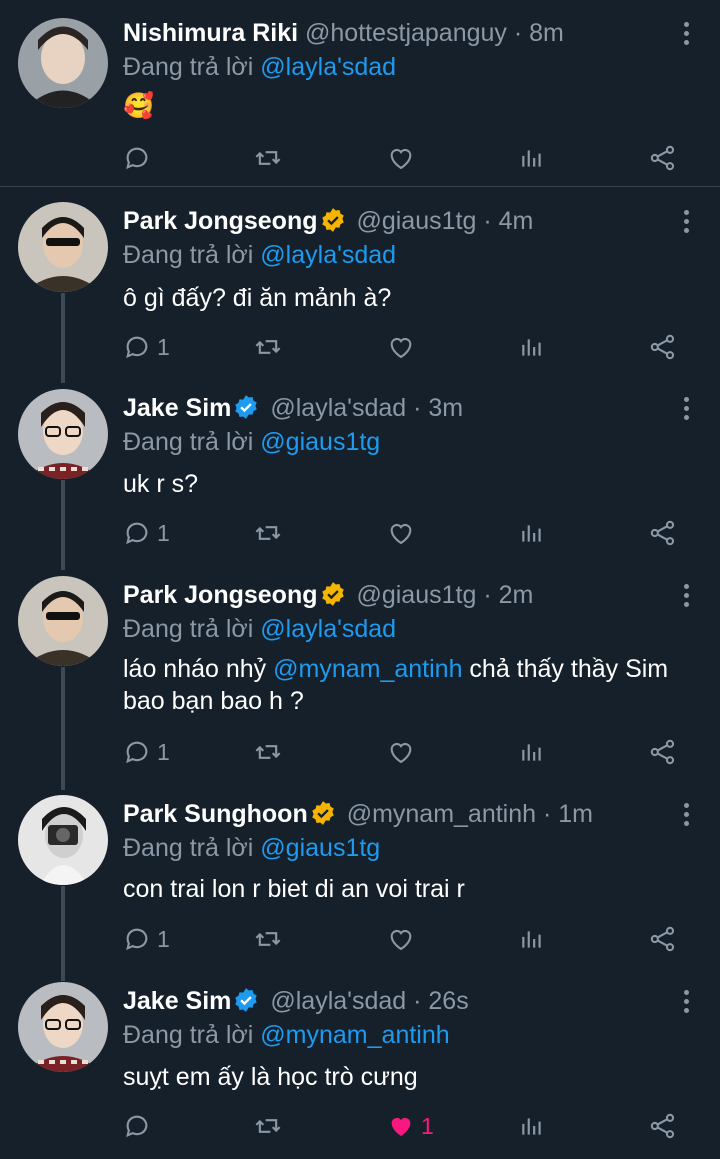 The width and height of the screenshot is (720, 1159). Describe the element at coordinates (139, 106) in the screenshot. I see `tweet-text: 🥰` at that location.